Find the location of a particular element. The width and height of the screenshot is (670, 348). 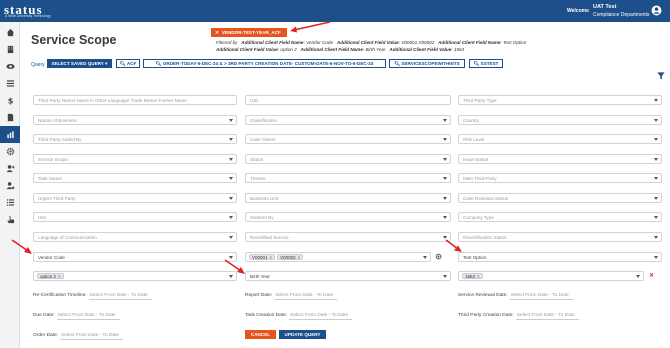

close-icon: ✕ is located at coordinates (217, 33).